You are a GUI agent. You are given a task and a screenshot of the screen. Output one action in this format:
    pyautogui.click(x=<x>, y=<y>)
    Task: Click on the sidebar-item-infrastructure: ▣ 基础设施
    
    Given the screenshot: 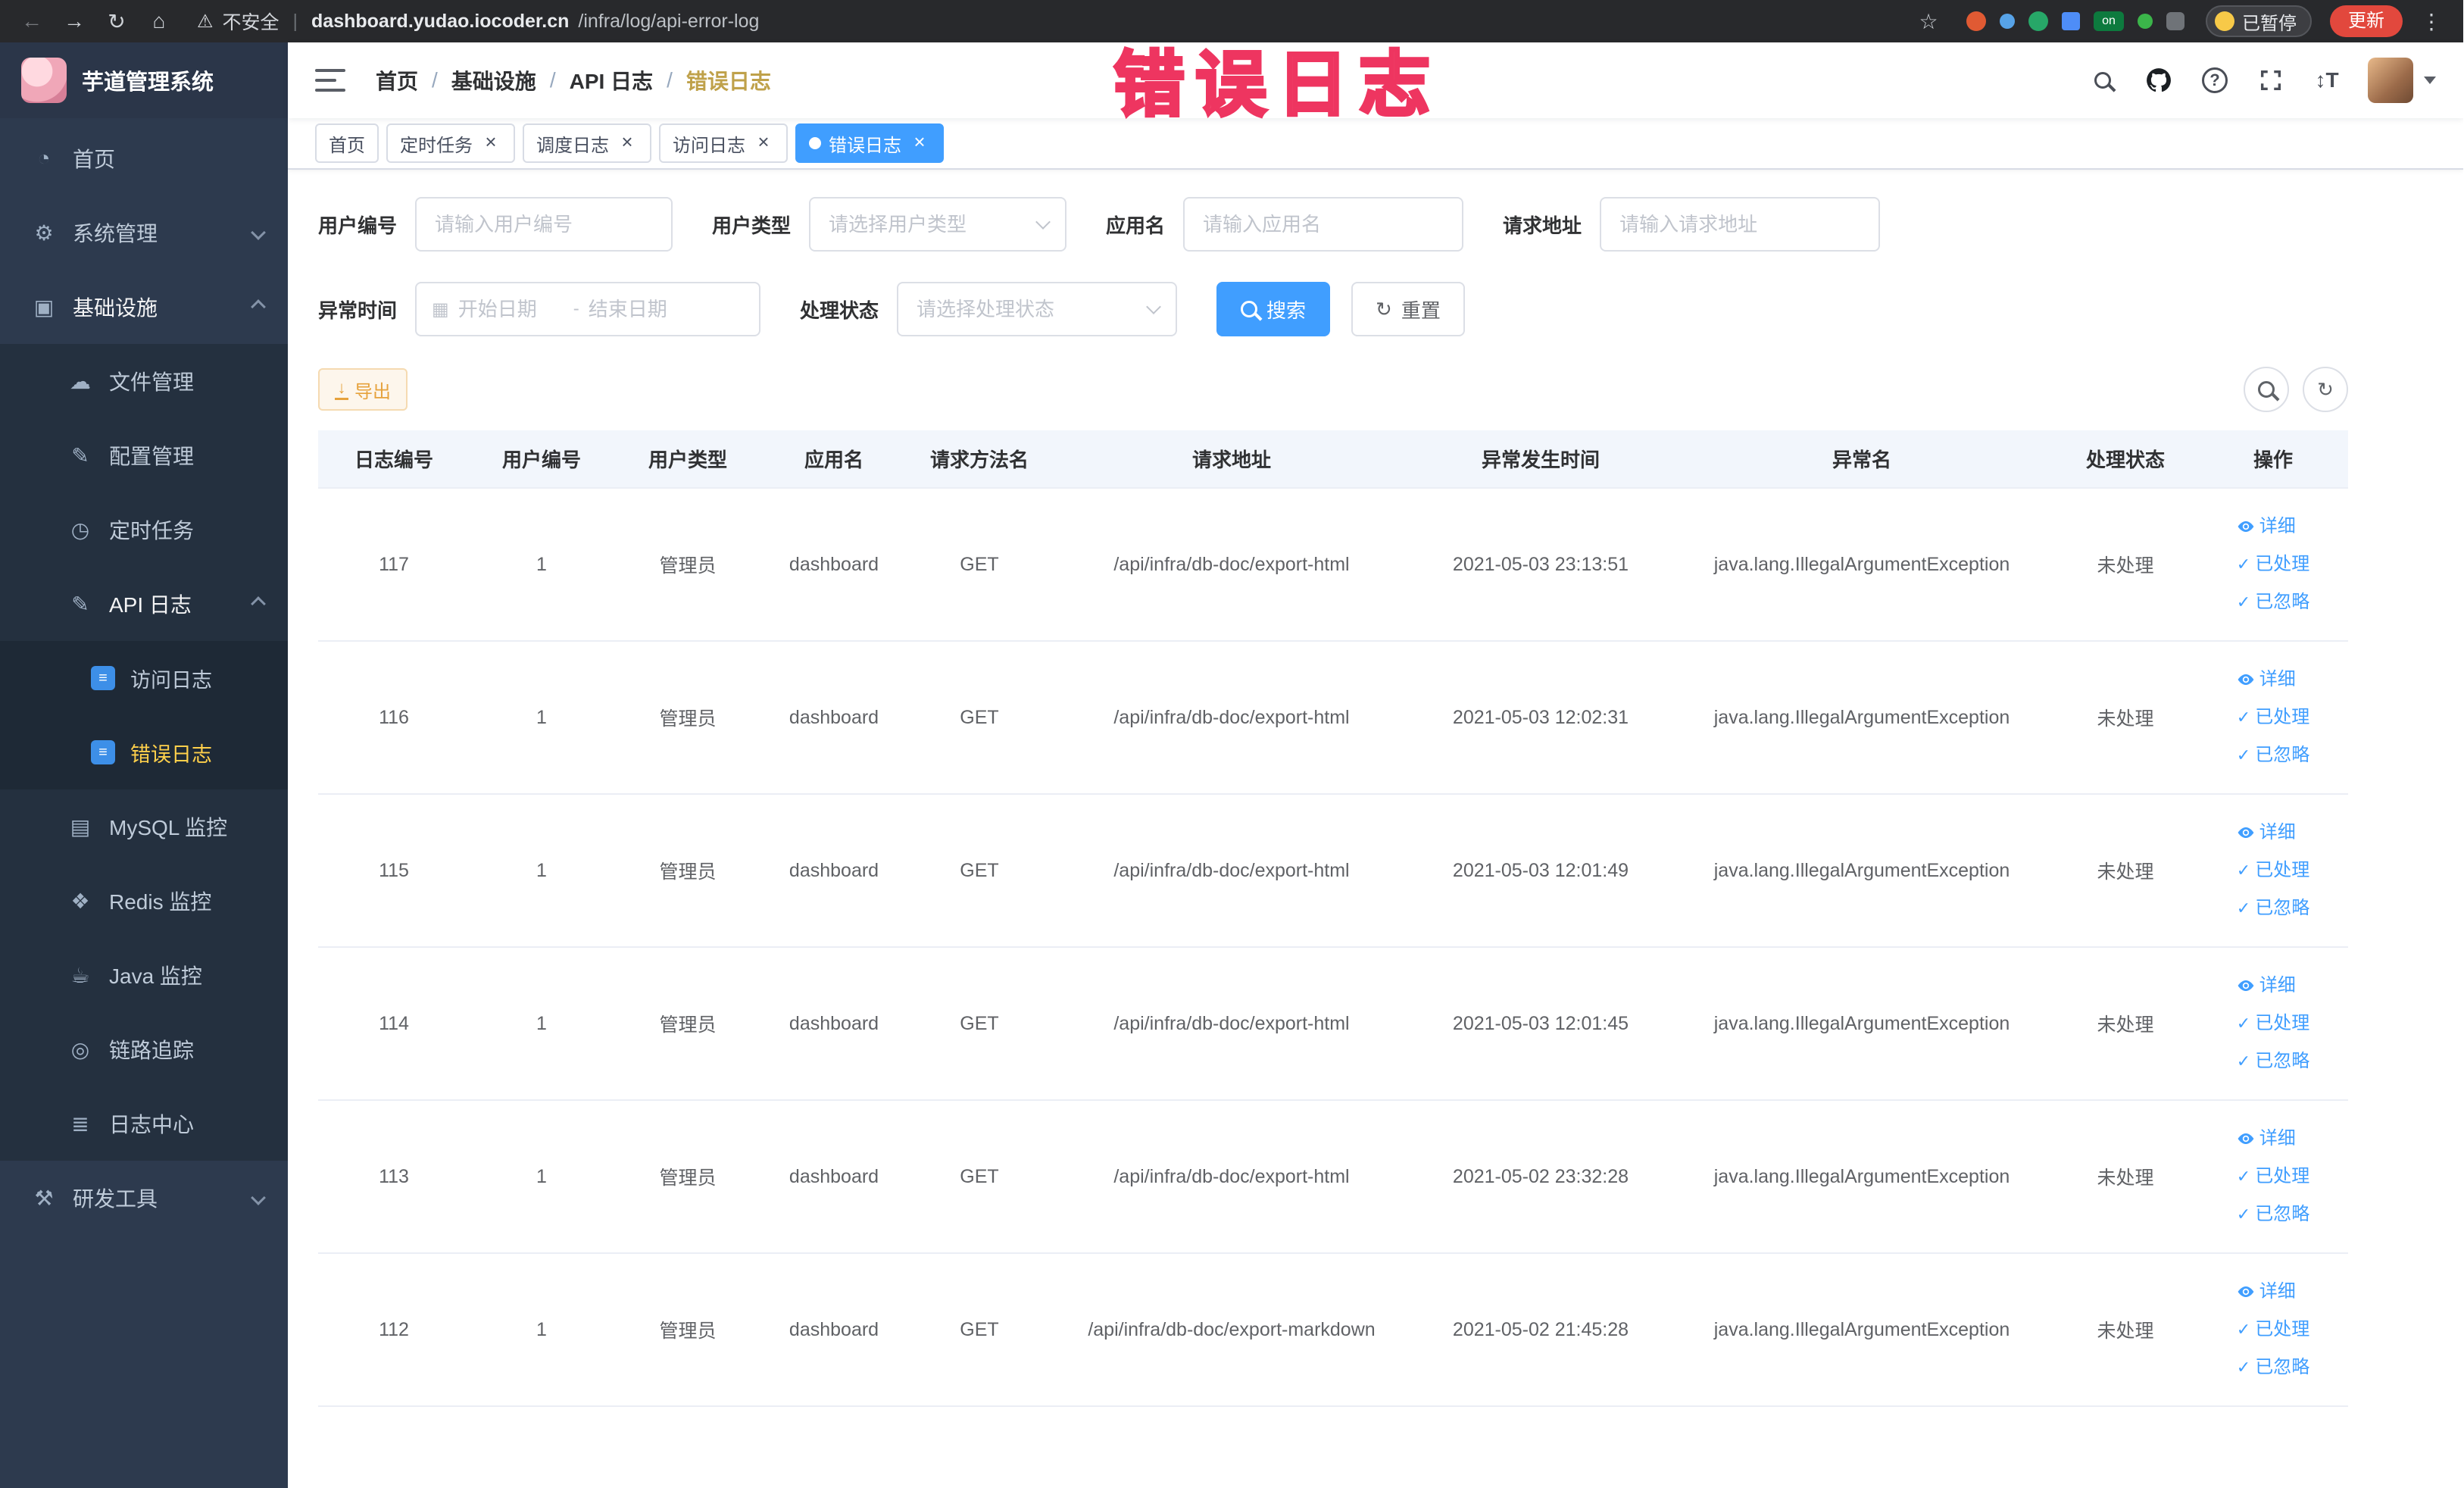 What is the action you would take?
    pyautogui.click(x=144, y=307)
    